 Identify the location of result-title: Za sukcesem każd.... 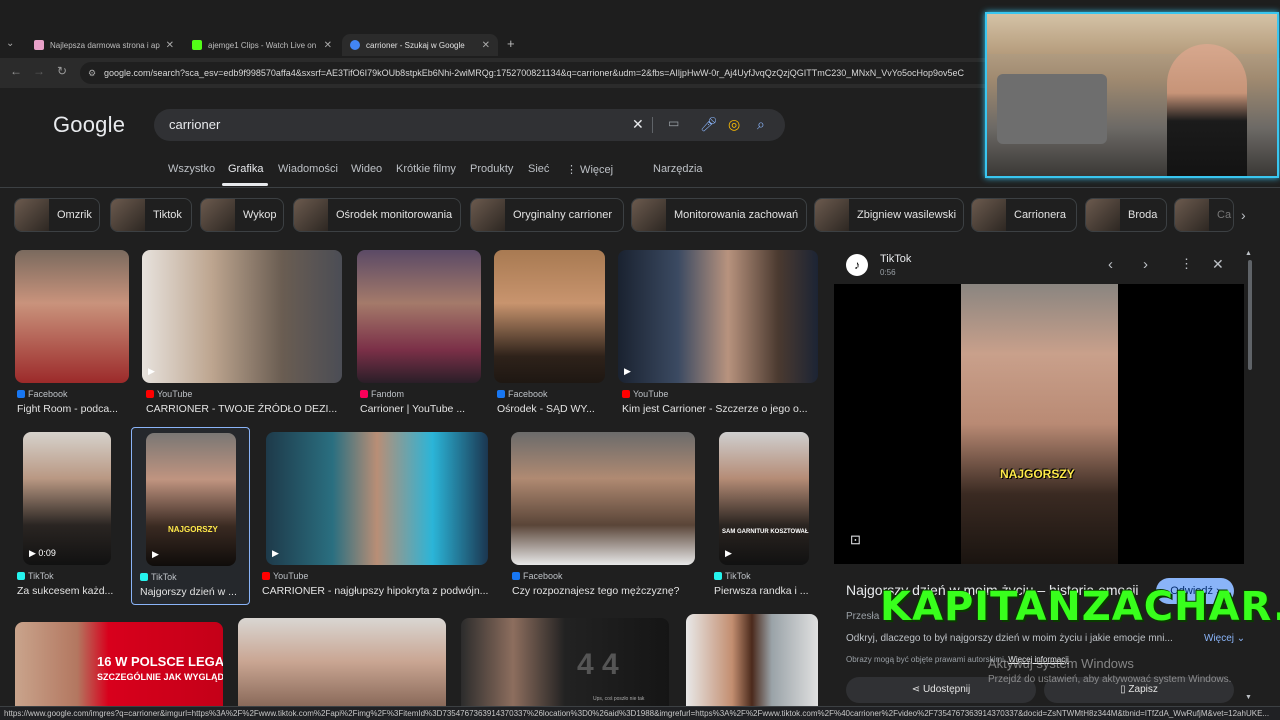
(68, 591).